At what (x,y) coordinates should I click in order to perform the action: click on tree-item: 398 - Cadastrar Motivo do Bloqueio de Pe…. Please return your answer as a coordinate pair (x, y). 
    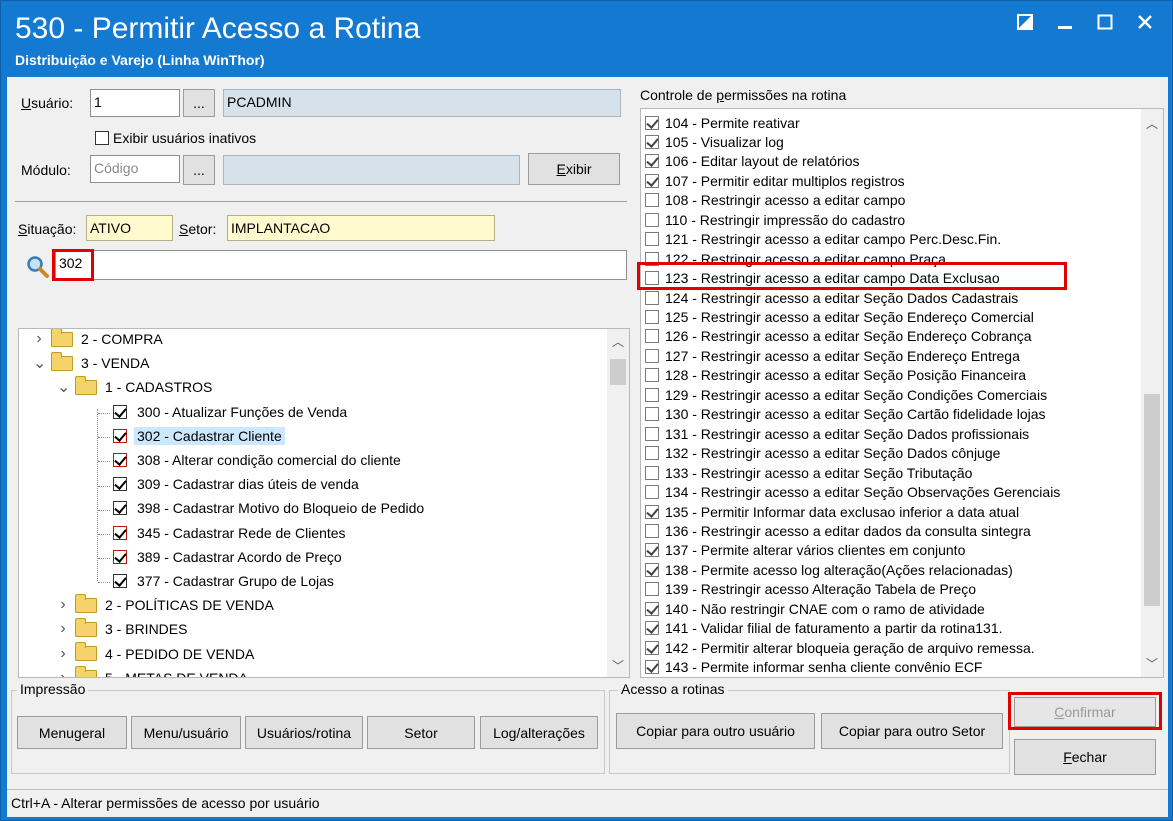
    Looking at the image, I should click on (268, 508).